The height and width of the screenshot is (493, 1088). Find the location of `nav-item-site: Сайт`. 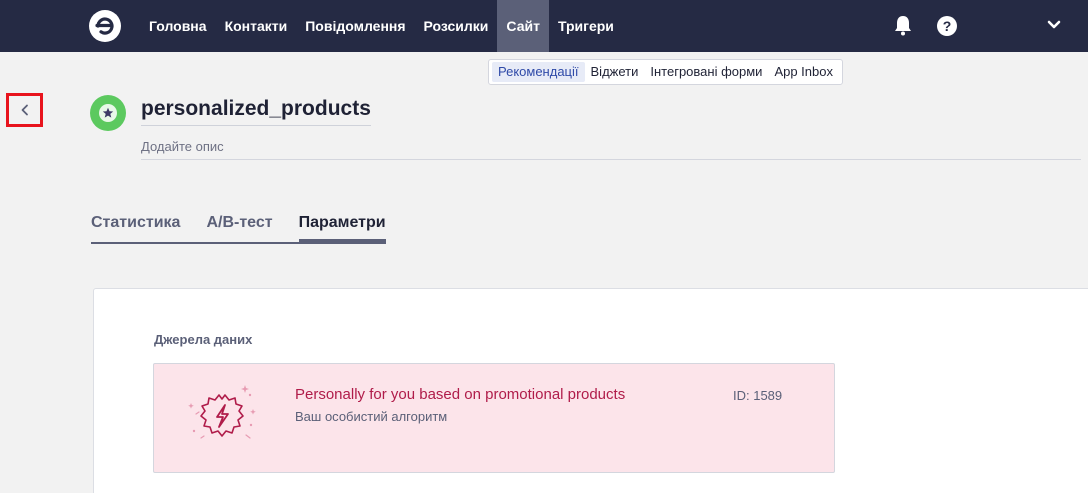

nav-item-site: Сайт is located at coordinates (523, 26).